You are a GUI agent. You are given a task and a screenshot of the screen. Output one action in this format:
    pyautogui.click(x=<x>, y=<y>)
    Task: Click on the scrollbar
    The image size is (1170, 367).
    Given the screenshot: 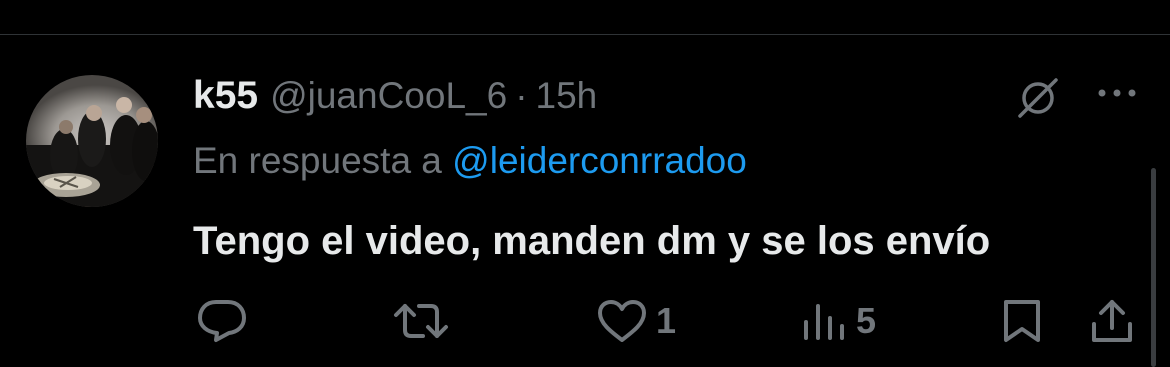 What is the action you would take?
    pyautogui.click(x=1153, y=267)
    